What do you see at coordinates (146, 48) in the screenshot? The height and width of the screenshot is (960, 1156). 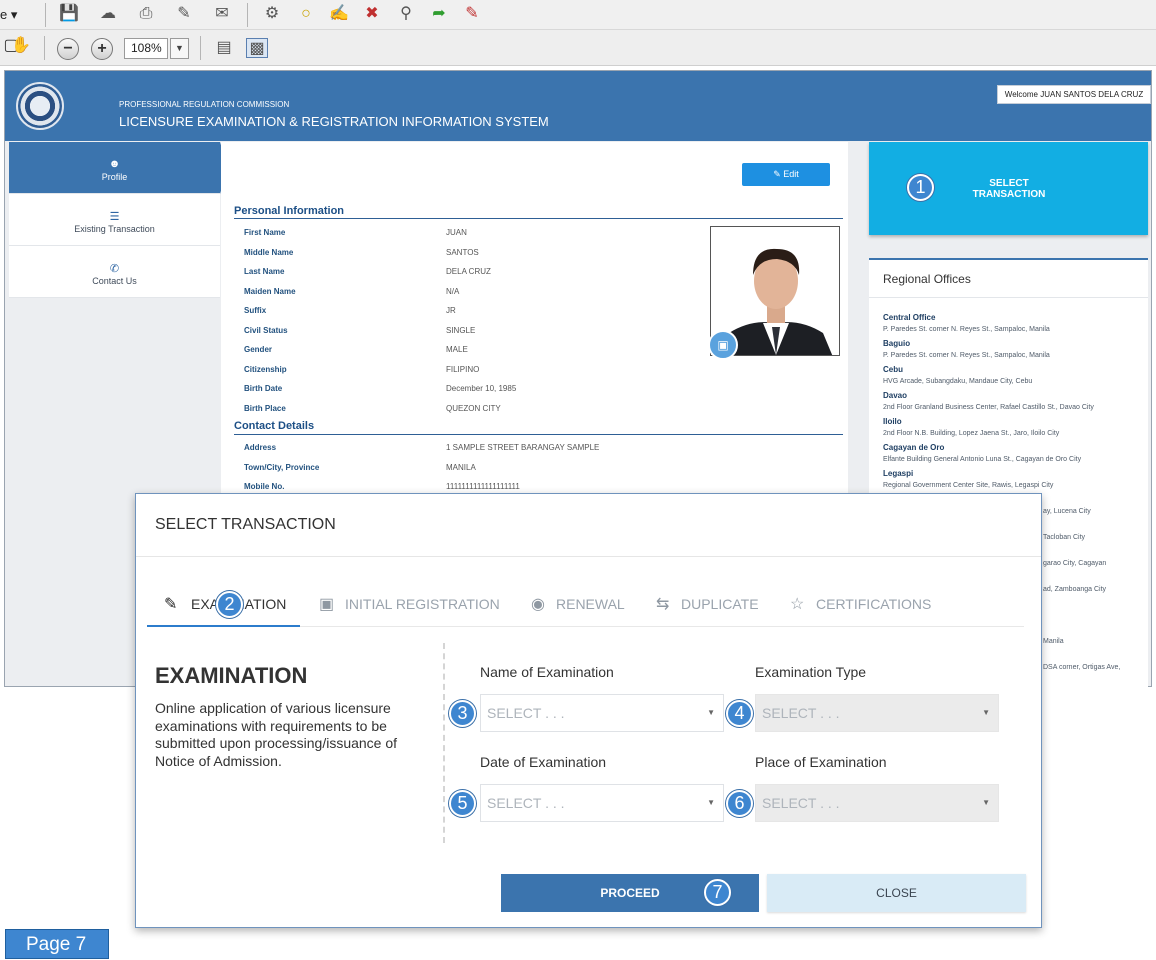 I see `zoom-level-input: 108%` at bounding box center [146, 48].